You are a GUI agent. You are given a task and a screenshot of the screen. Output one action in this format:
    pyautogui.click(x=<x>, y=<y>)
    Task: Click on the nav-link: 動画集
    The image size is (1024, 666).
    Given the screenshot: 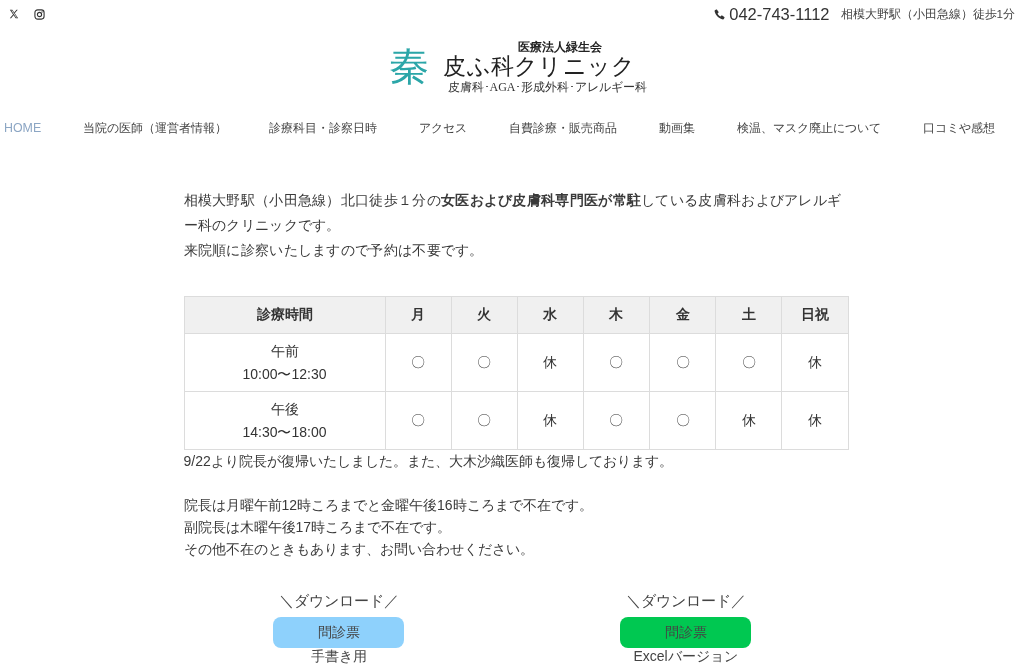 What is the action you would take?
    pyautogui.click(x=677, y=128)
    